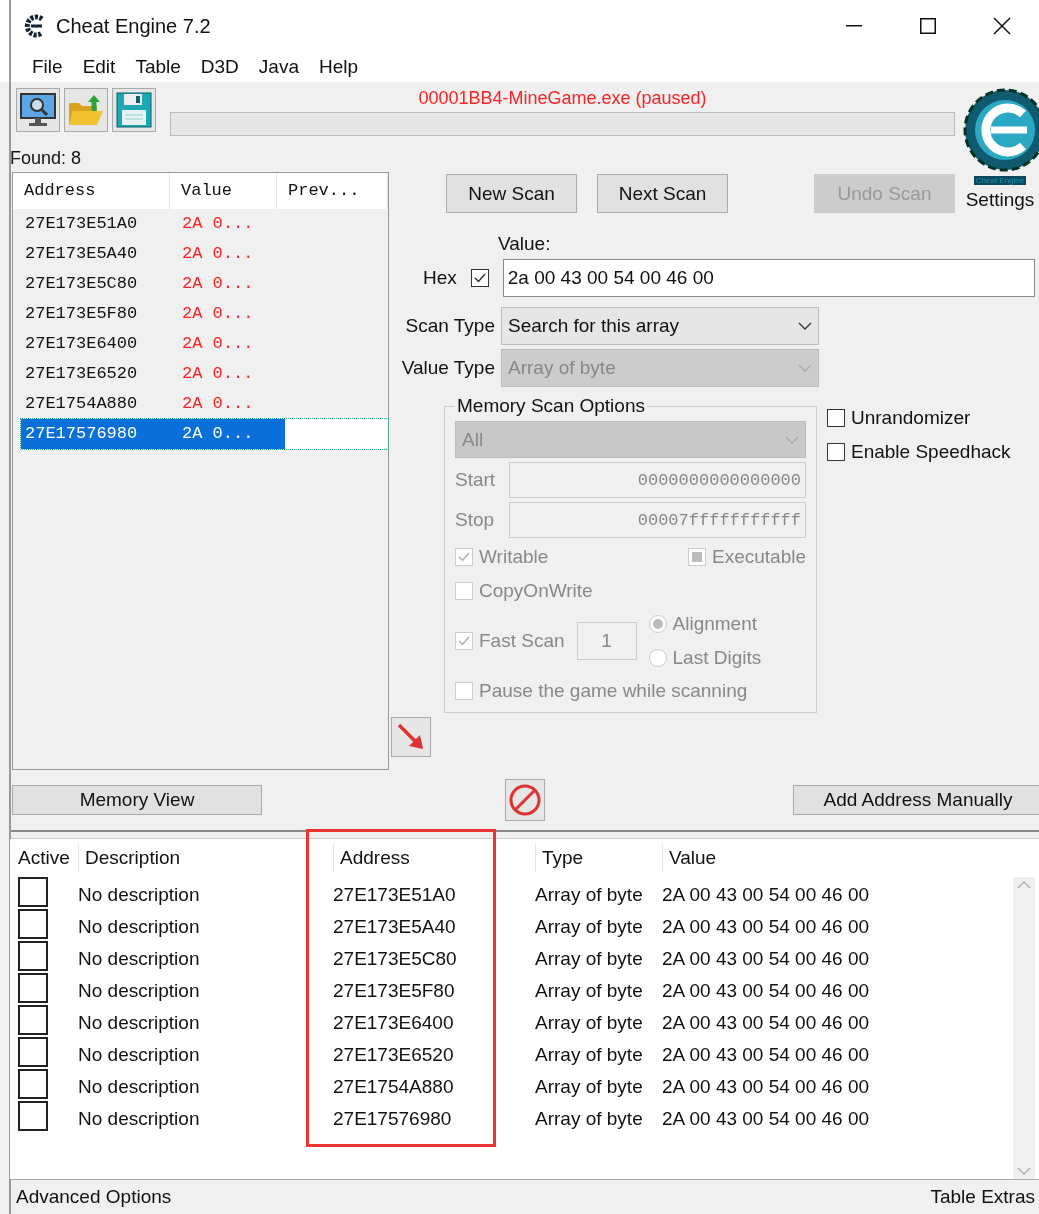 Image resolution: width=1039 pixels, height=1214 pixels. I want to click on group-title: Memory Scan Options, so click(551, 406).